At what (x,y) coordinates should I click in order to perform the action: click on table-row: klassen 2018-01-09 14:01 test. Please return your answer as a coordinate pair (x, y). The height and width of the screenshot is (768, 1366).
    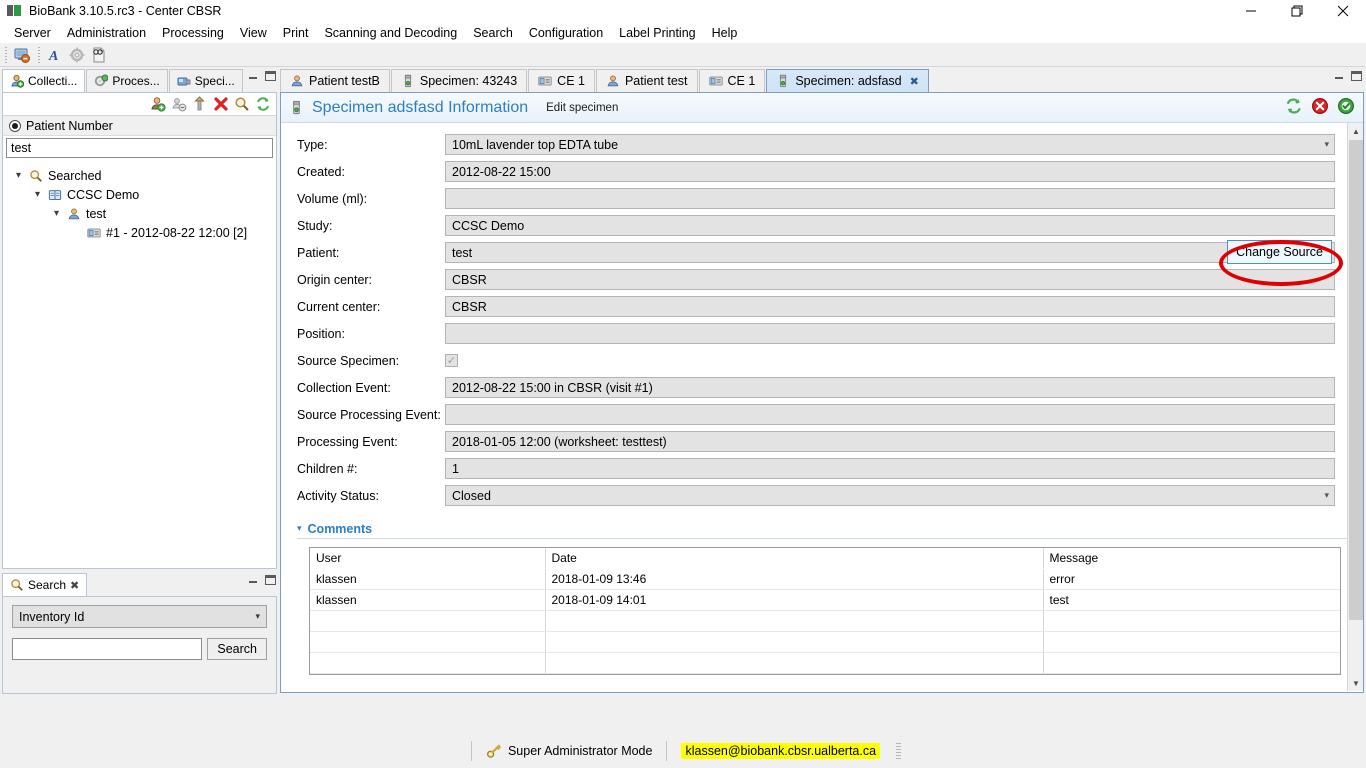
    Looking at the image, I should click on (825, 600).